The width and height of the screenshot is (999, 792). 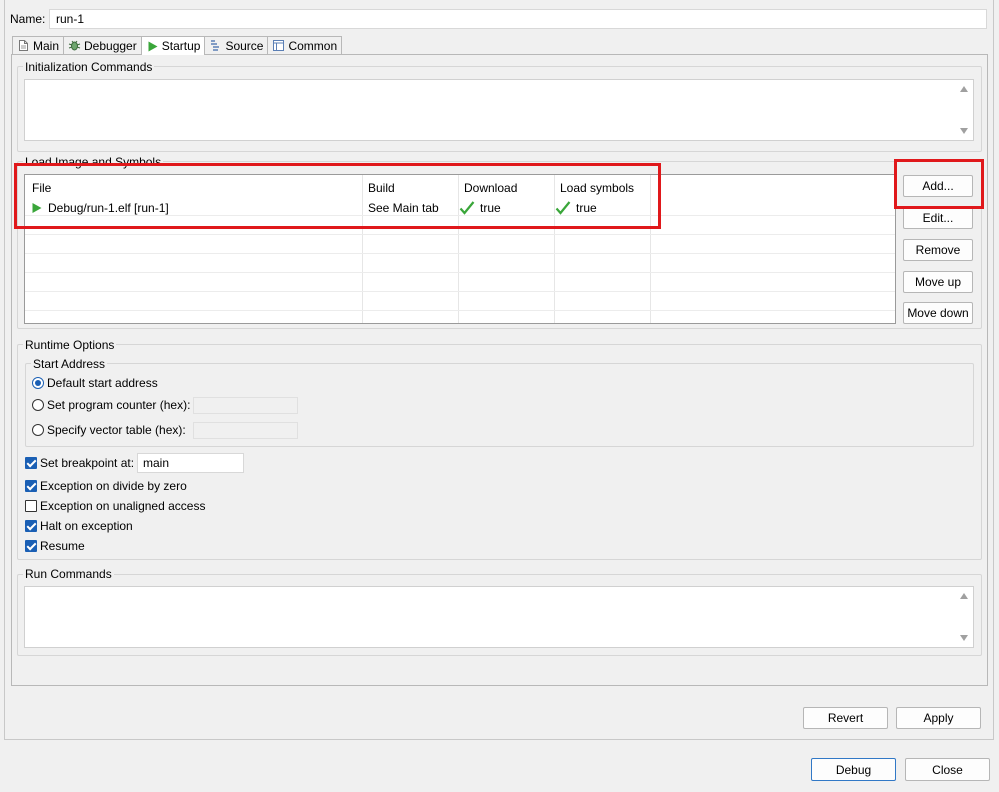 I want to click on set-breakpoint-checkbox, so click(x=31, y=463).